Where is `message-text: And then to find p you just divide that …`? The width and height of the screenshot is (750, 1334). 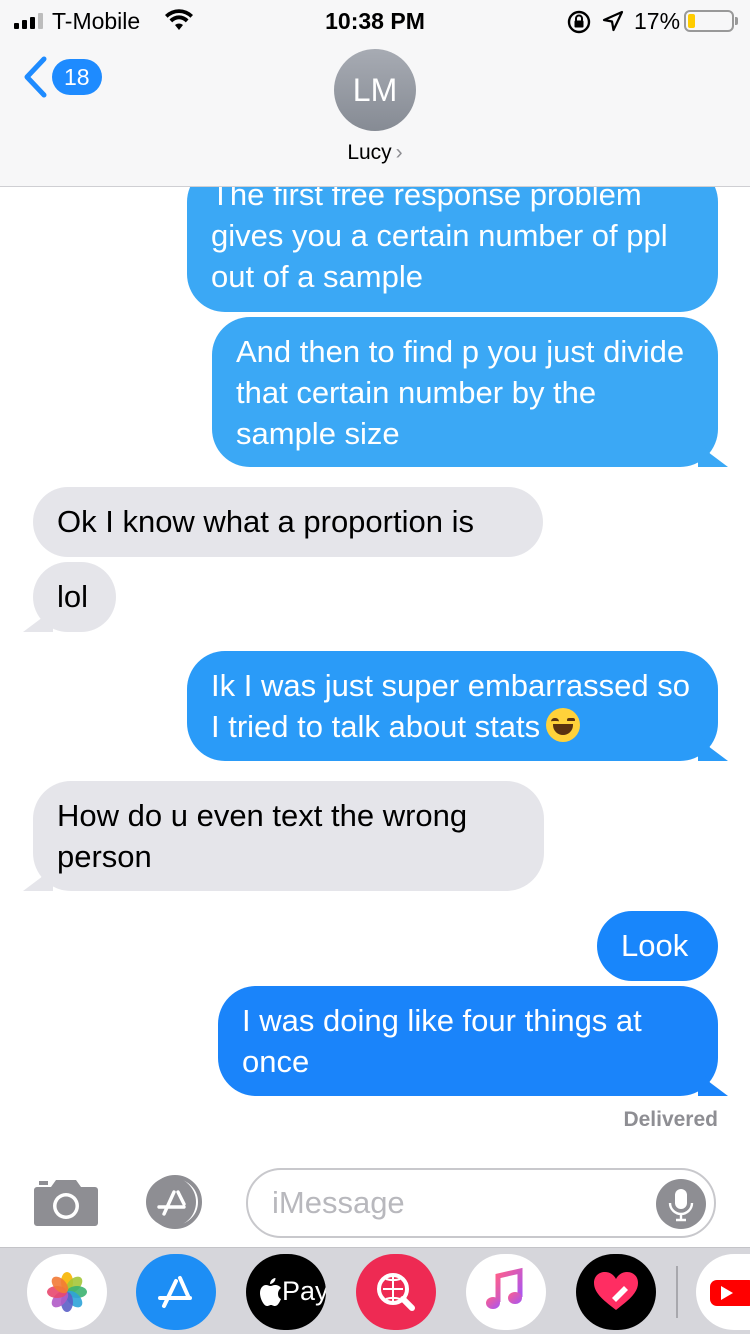
message-text: And then to find p you just divide that … is located at coordinates (460, 392).